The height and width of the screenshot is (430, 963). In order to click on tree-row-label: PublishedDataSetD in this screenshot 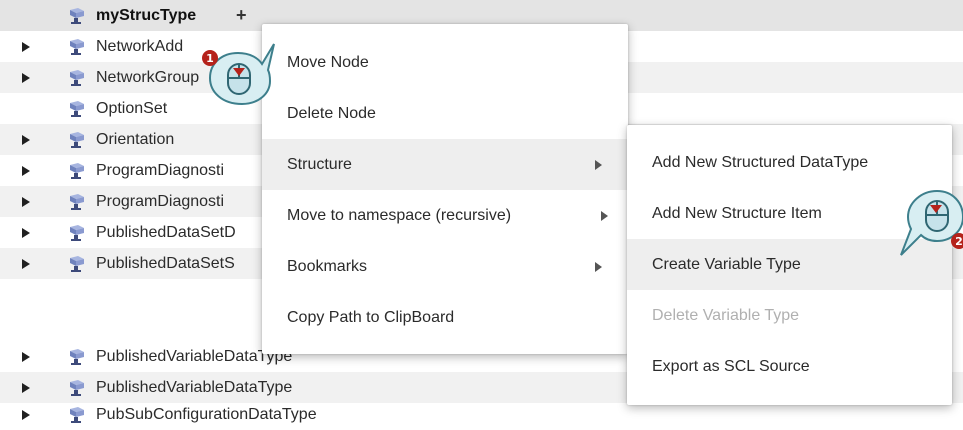, I will do `click(166, 232)`.